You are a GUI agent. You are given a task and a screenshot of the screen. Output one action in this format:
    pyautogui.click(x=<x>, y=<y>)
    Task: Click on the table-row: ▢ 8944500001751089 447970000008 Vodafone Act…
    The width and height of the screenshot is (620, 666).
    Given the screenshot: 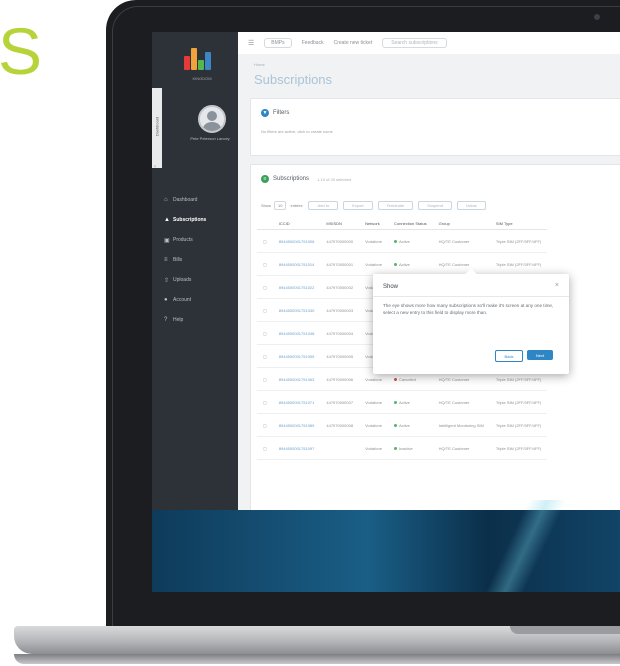 What is the action you would take?
    pyautogui.click(x=402, y=425)
    